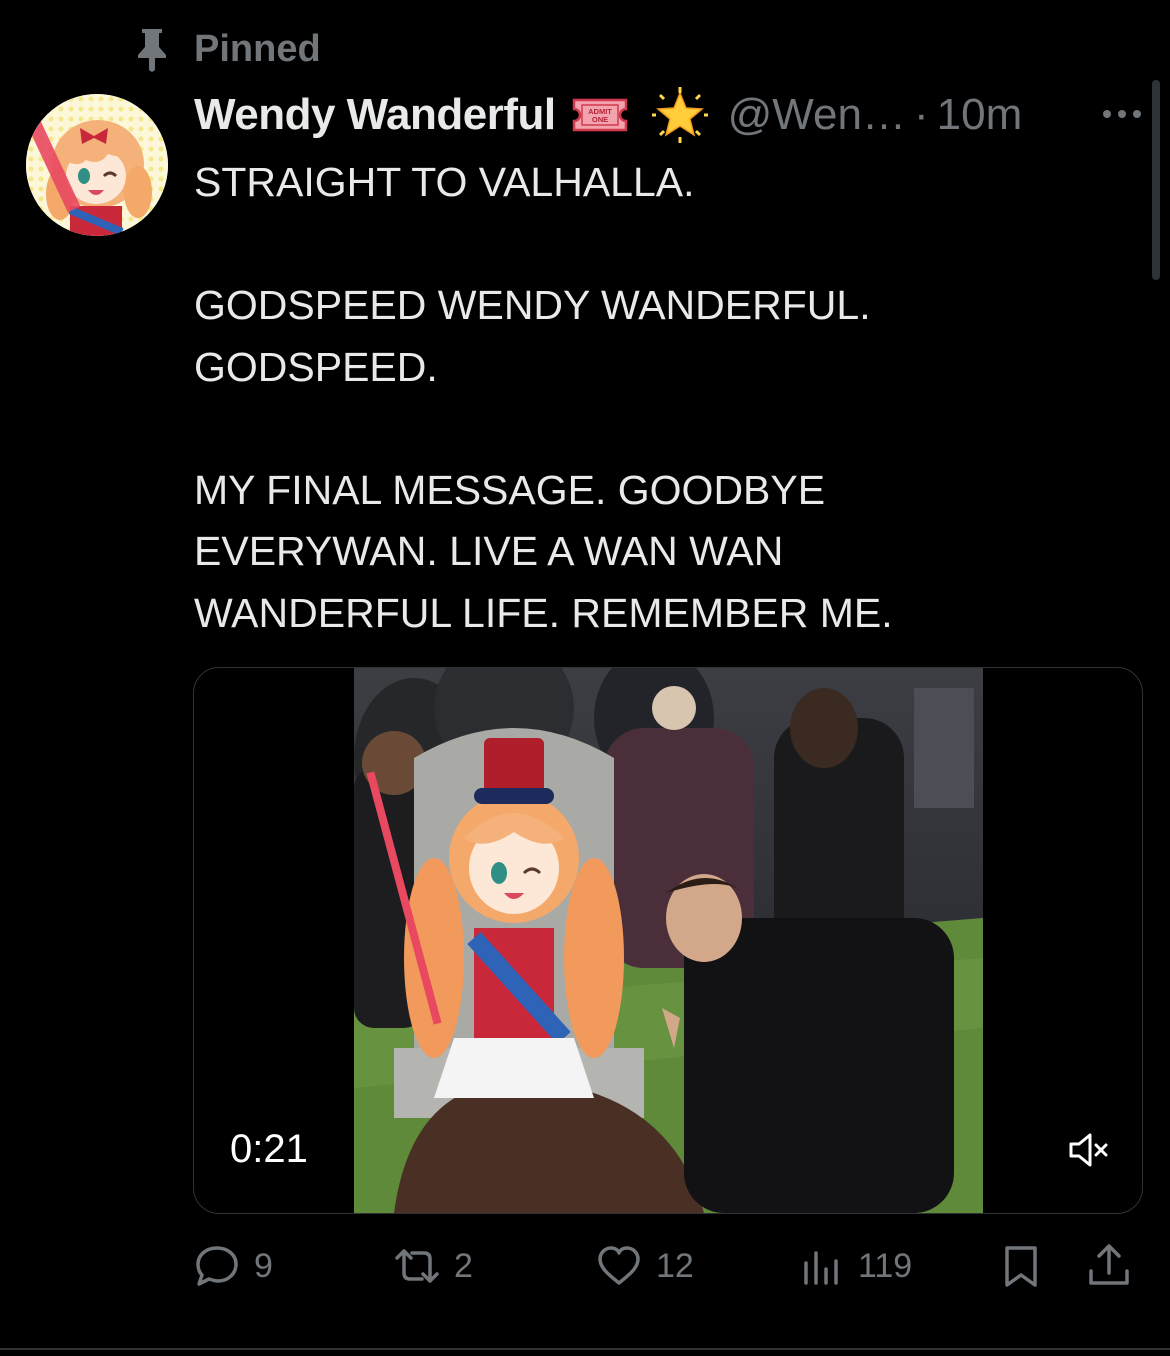 The width and height of the screenshot is (1170, 1356). I want to click on timestamp: 10m, so click(980, 115).